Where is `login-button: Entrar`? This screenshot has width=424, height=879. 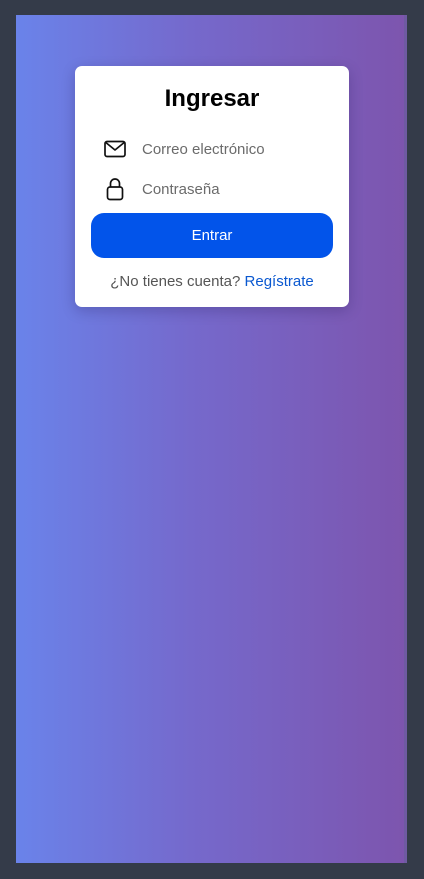 login-button: Entrar is located at coordinates (212, 235).